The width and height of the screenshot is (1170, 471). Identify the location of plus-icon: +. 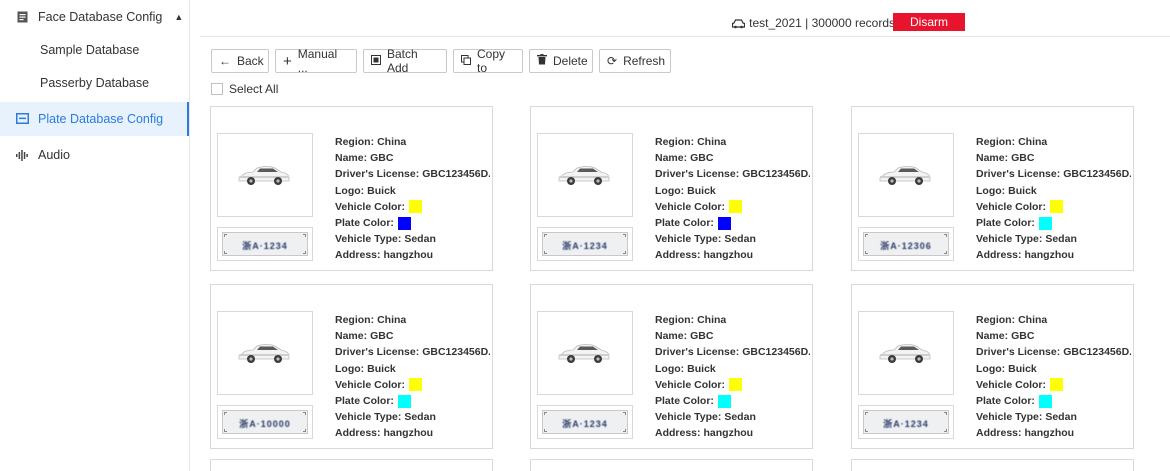
(287, 61).